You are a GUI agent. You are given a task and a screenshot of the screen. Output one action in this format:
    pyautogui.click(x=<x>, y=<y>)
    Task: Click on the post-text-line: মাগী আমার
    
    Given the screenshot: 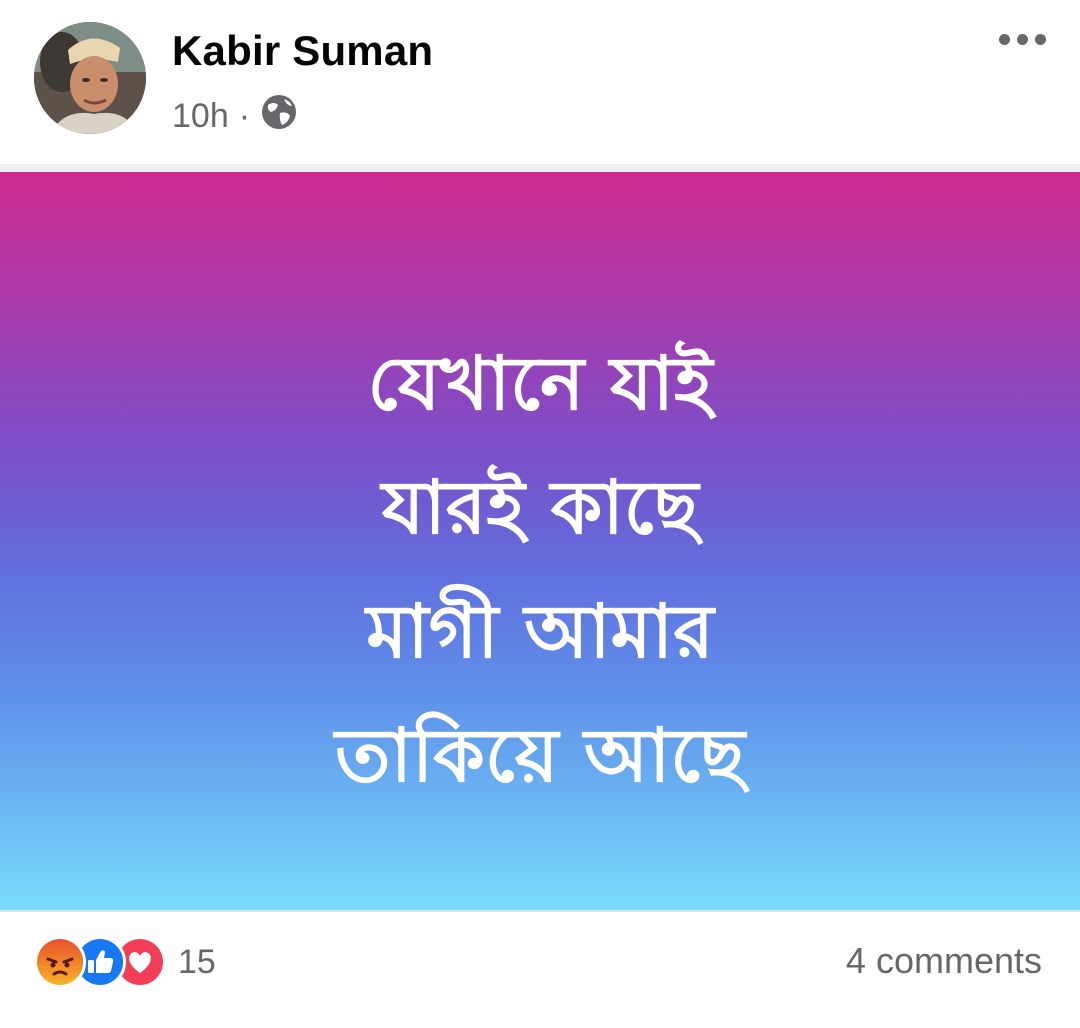 What is the action you would take?
    pyautogui.click(x=540, y=632)
    